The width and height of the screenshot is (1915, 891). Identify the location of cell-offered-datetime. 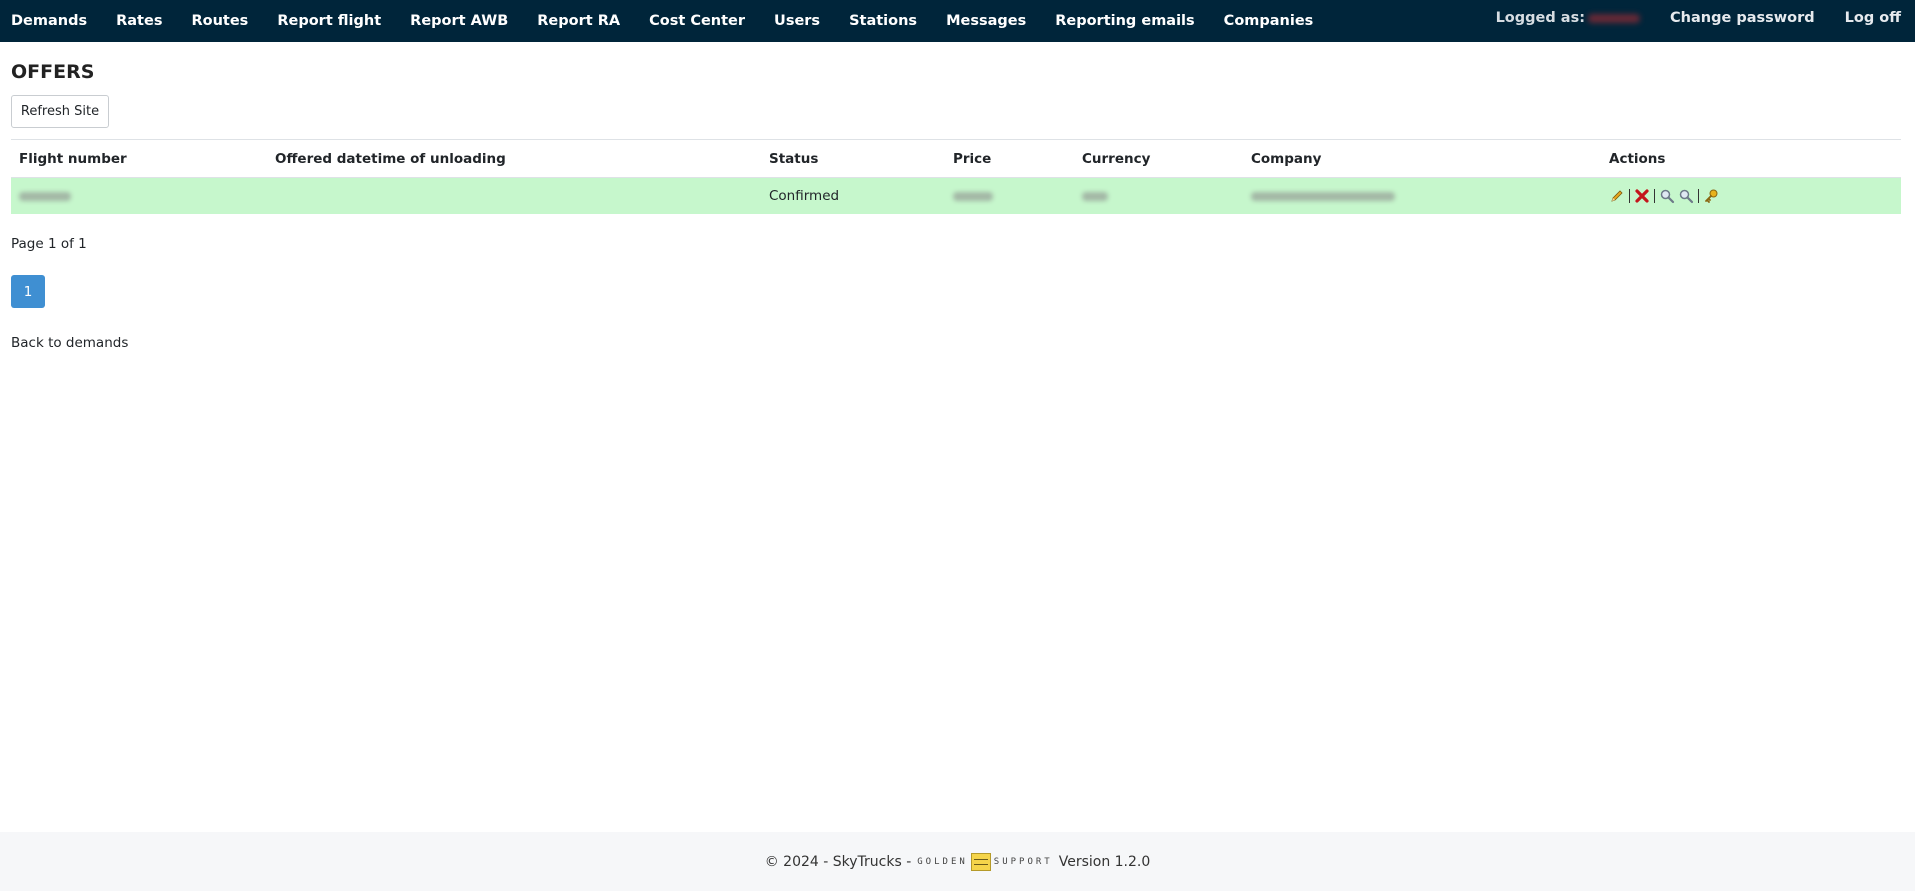
(514, 196).